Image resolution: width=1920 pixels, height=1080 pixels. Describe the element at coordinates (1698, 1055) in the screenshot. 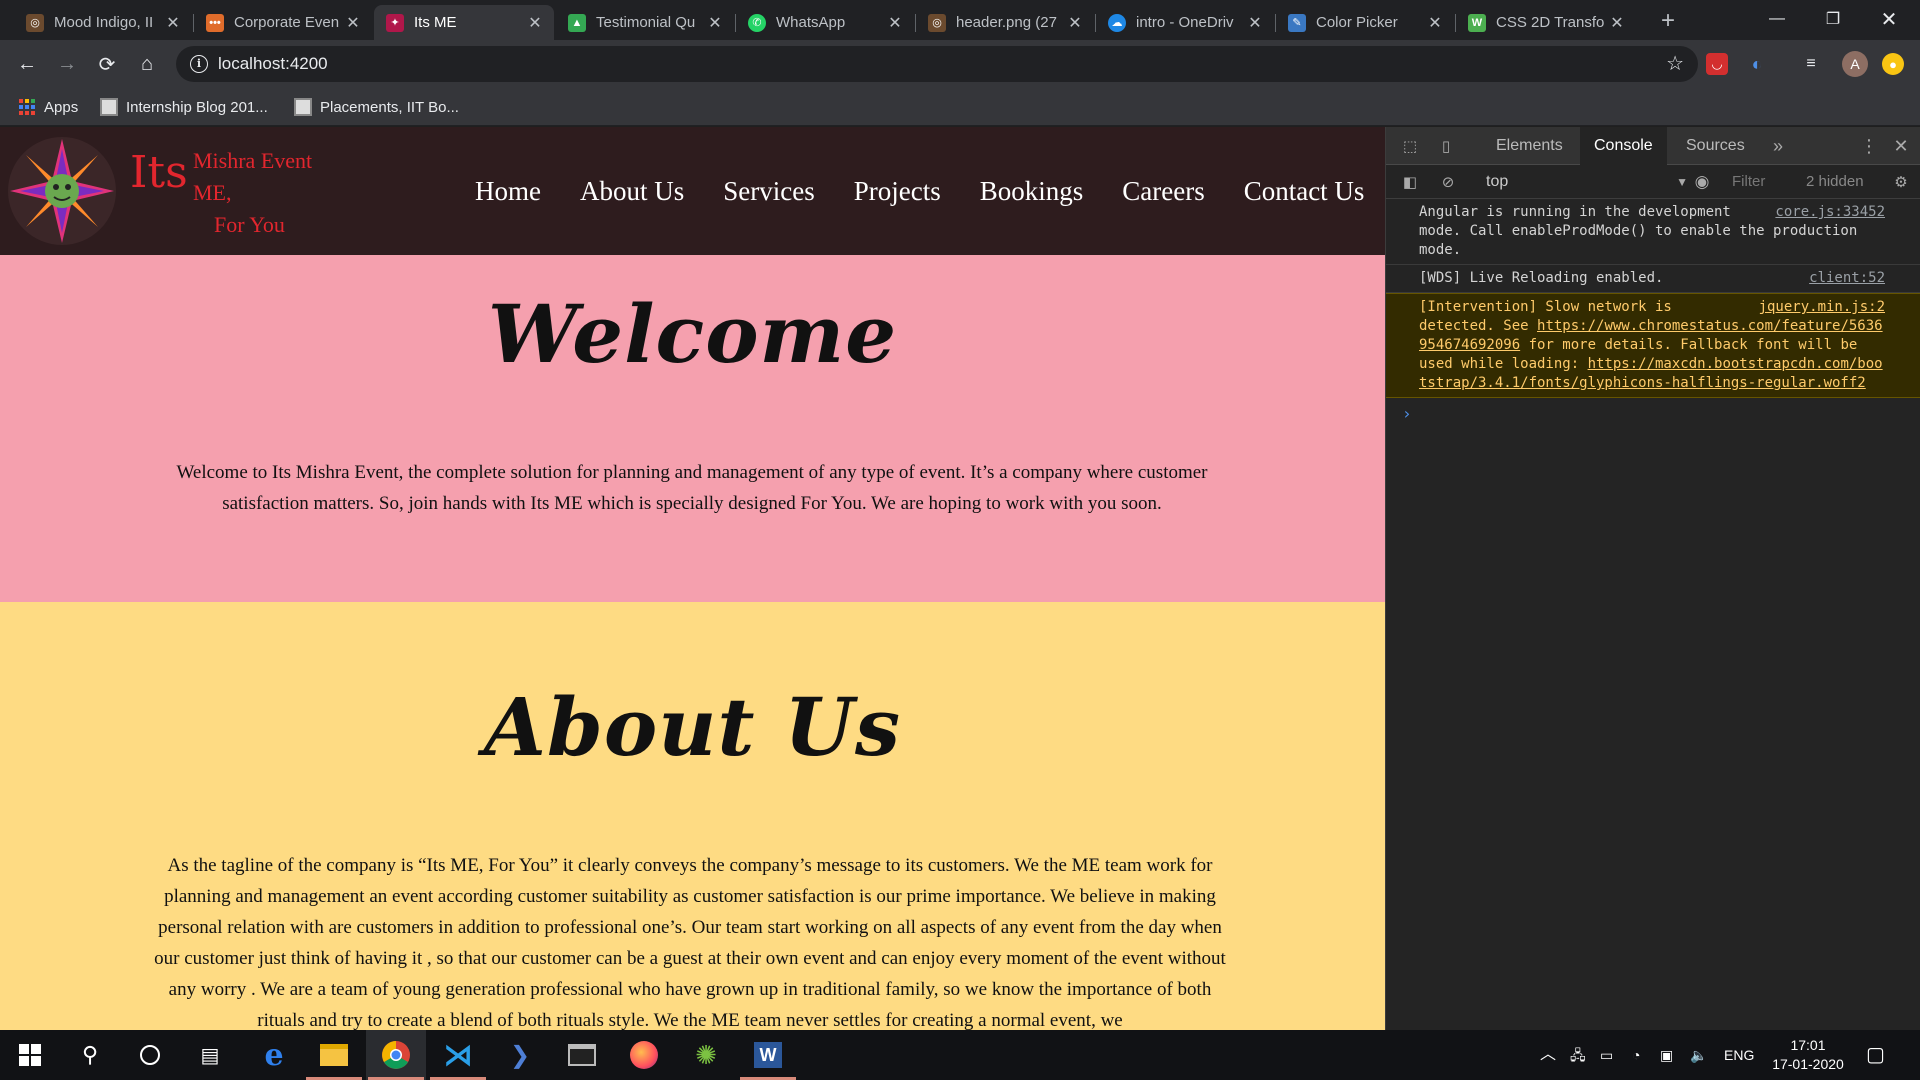

I see `volume-icon: 🔈` at that location.